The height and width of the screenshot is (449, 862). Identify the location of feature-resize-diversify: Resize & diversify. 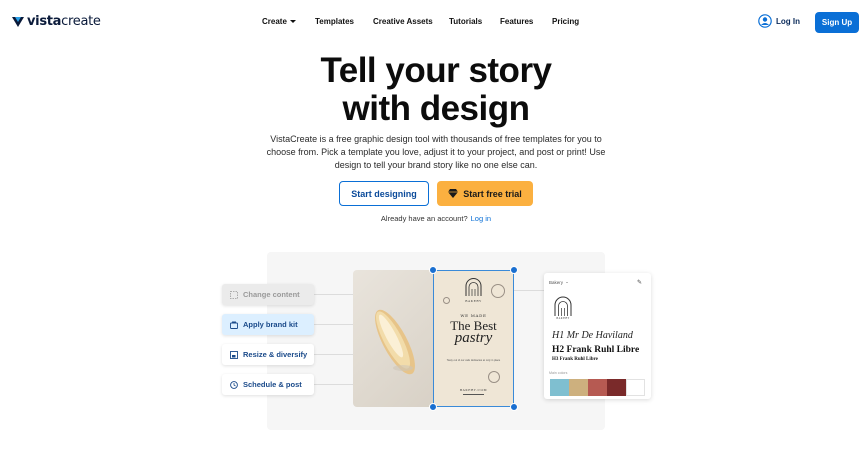
(268, 354).